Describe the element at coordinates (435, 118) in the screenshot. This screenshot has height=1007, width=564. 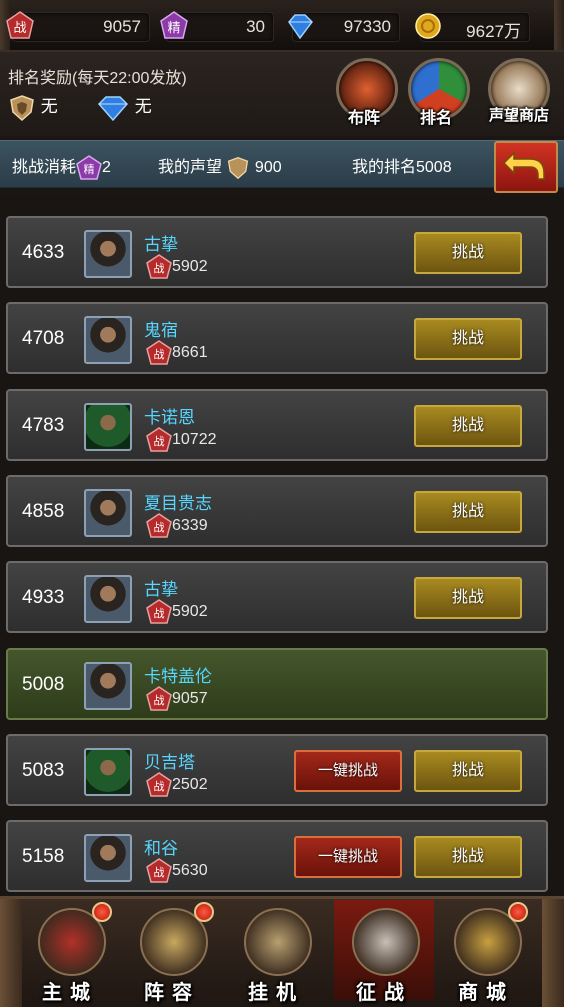
I see `ranking-label: 排名` at that location.